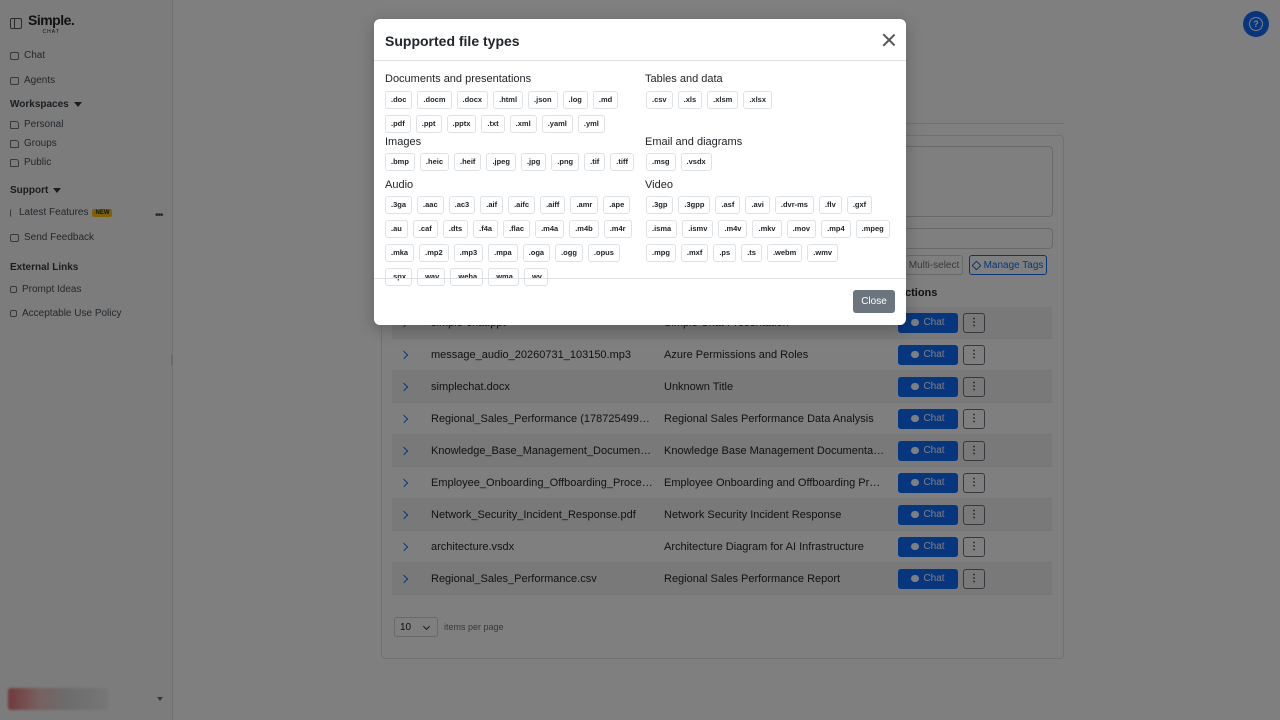 The height and width of the screenshot is (720, 1280). I want to click on file-type-badge: .log, so click(575, 100).